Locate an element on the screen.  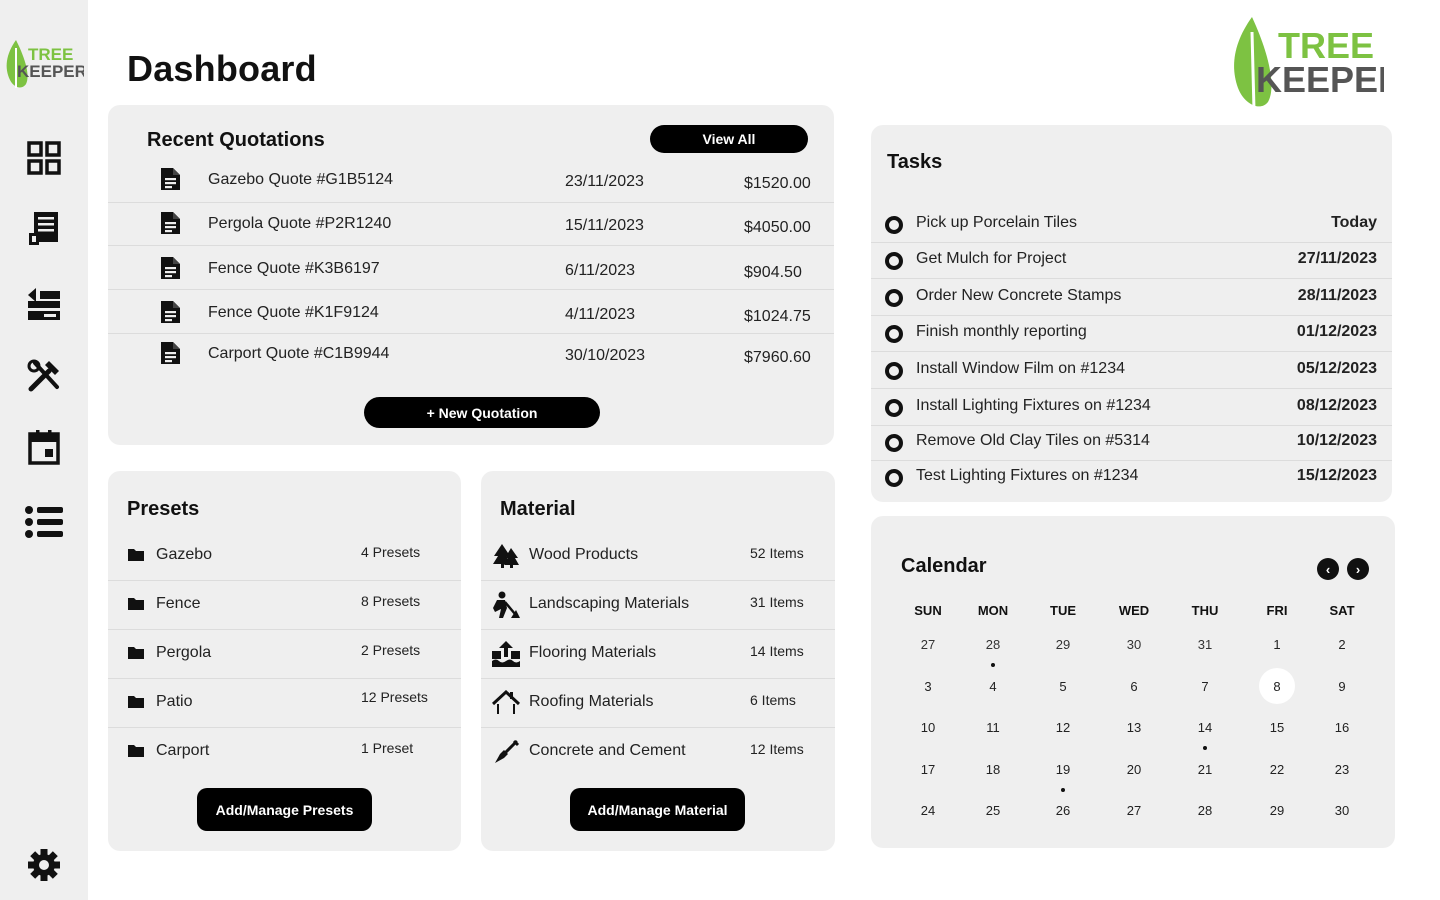
calendar-day: 6 is located at coordinates (1134, 686).